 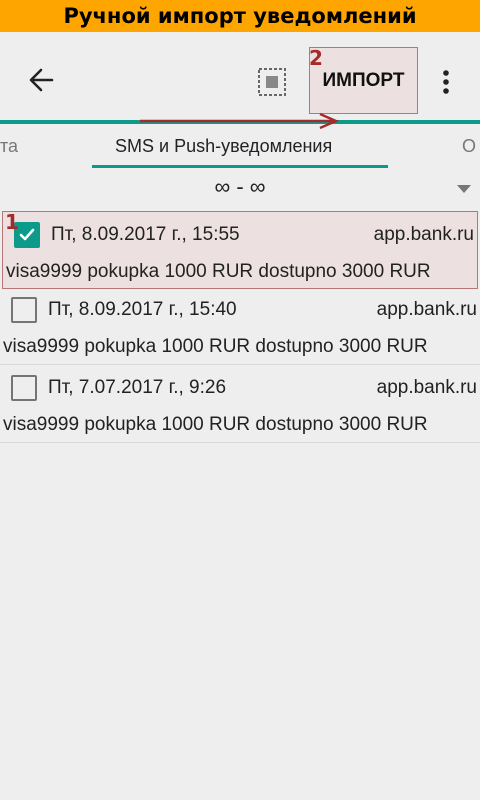 I want to click on banner-title: Ручной импорт уведомлений, so click(x=240, y=16).